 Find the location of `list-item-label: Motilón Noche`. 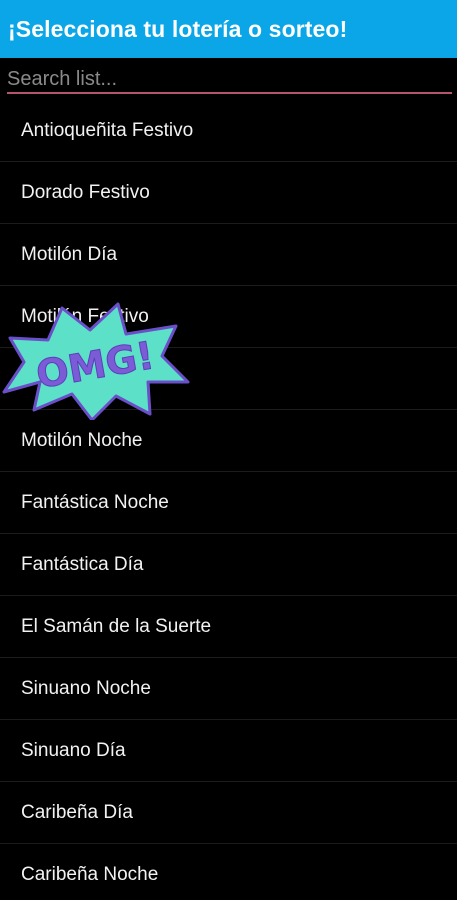

list-item-label: Motilón Noche is located at coordinates (82, 440).